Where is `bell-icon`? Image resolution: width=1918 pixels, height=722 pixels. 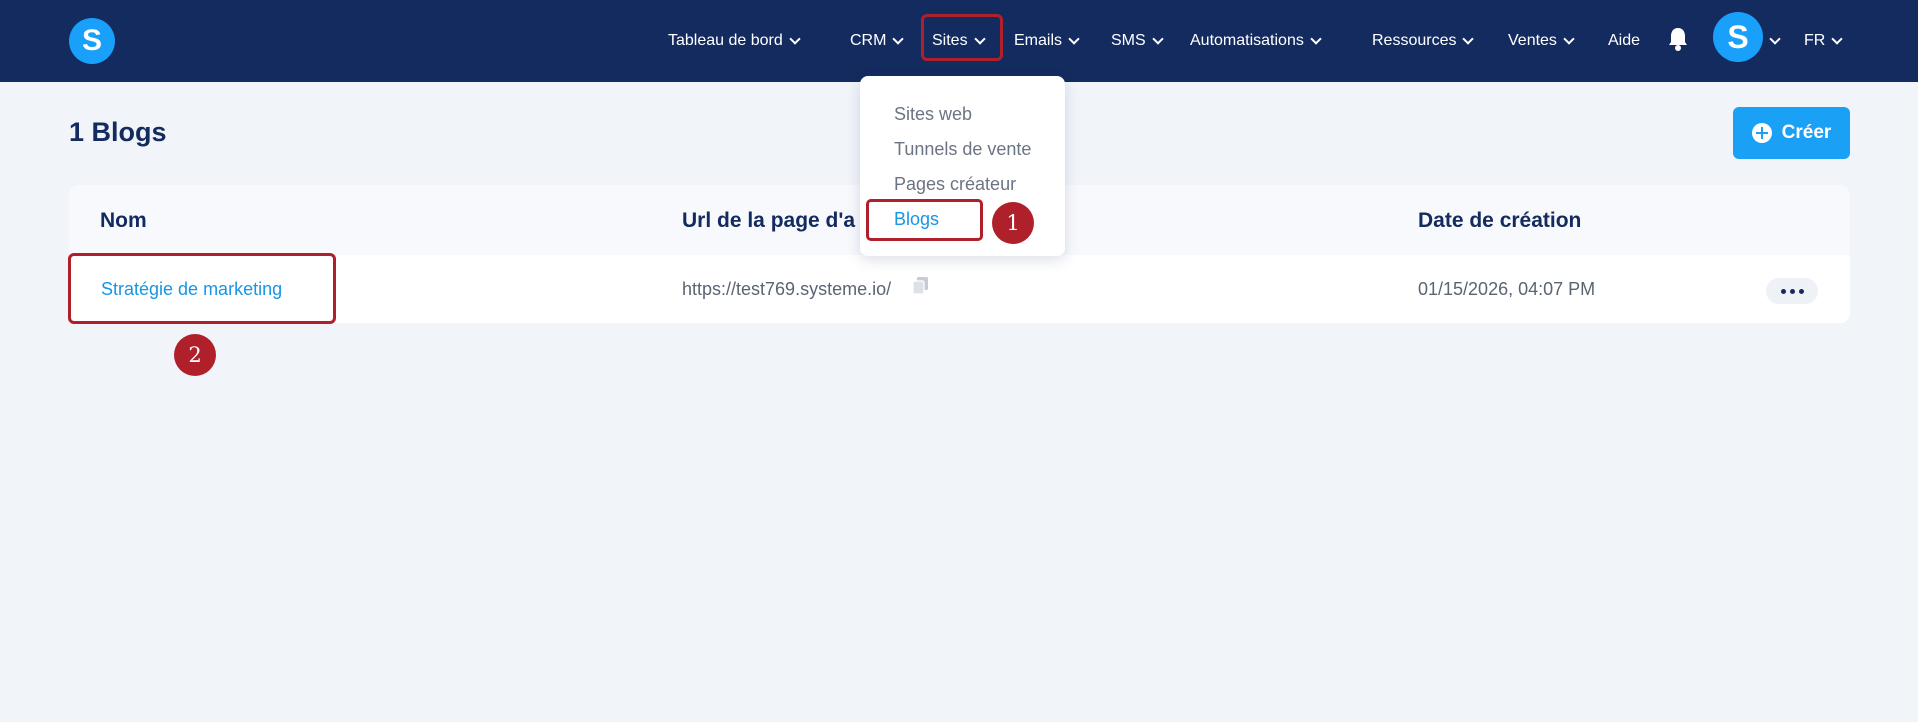
bell-icon is located at coordinates (1678, 39).